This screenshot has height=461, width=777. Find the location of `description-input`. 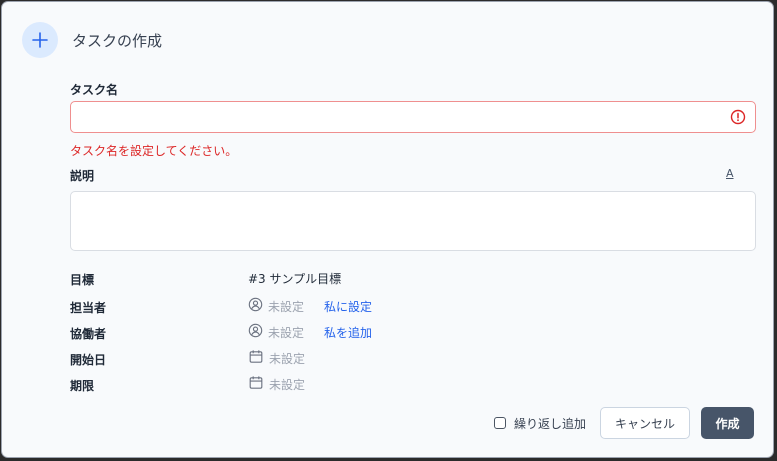

description-input is located at coordinates (413, 221).